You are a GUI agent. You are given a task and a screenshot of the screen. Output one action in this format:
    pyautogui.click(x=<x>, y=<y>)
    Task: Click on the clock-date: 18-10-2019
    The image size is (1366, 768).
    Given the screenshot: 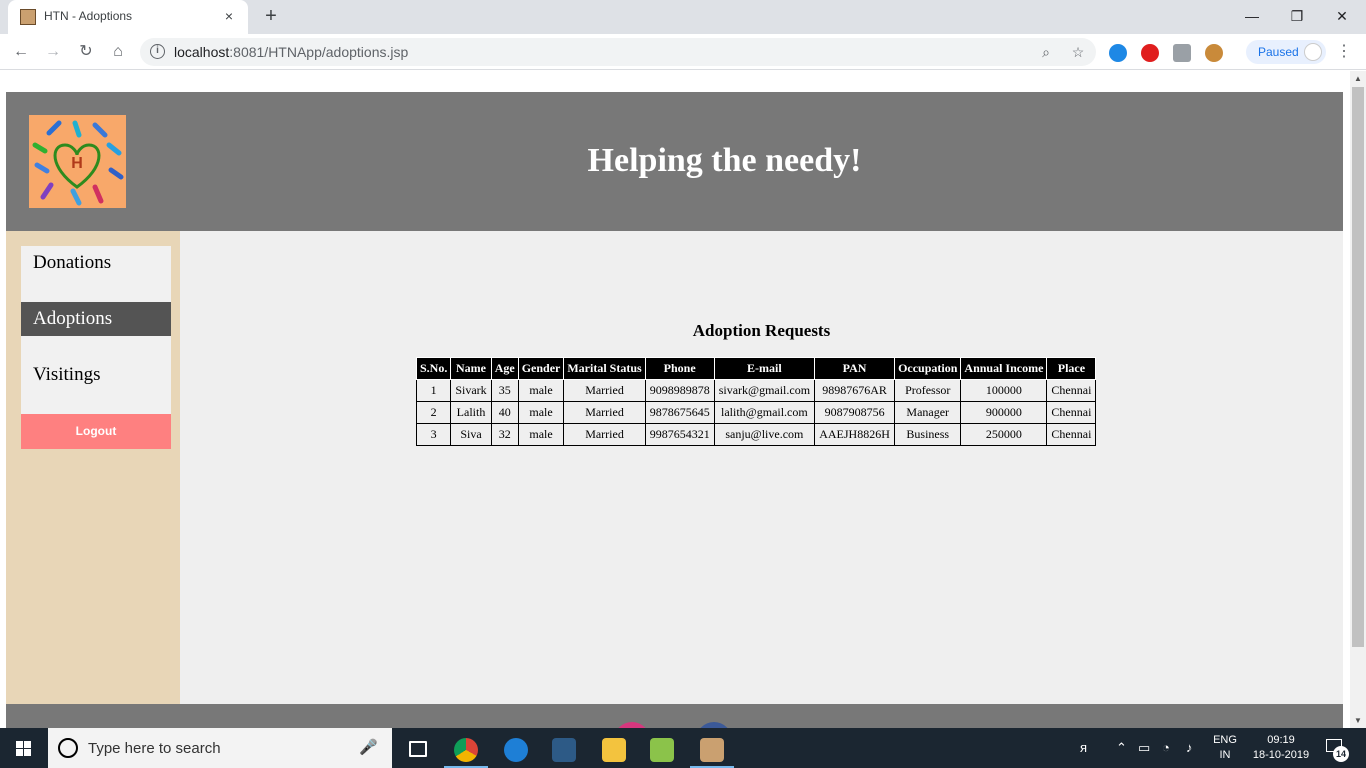 What is the action you would take?
    pyautogui.click(x=1281, y=755)
    